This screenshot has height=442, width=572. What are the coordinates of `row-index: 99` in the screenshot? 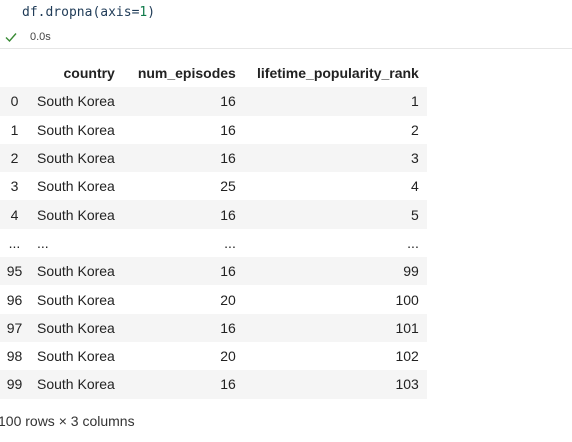 It's located at (14, 384).